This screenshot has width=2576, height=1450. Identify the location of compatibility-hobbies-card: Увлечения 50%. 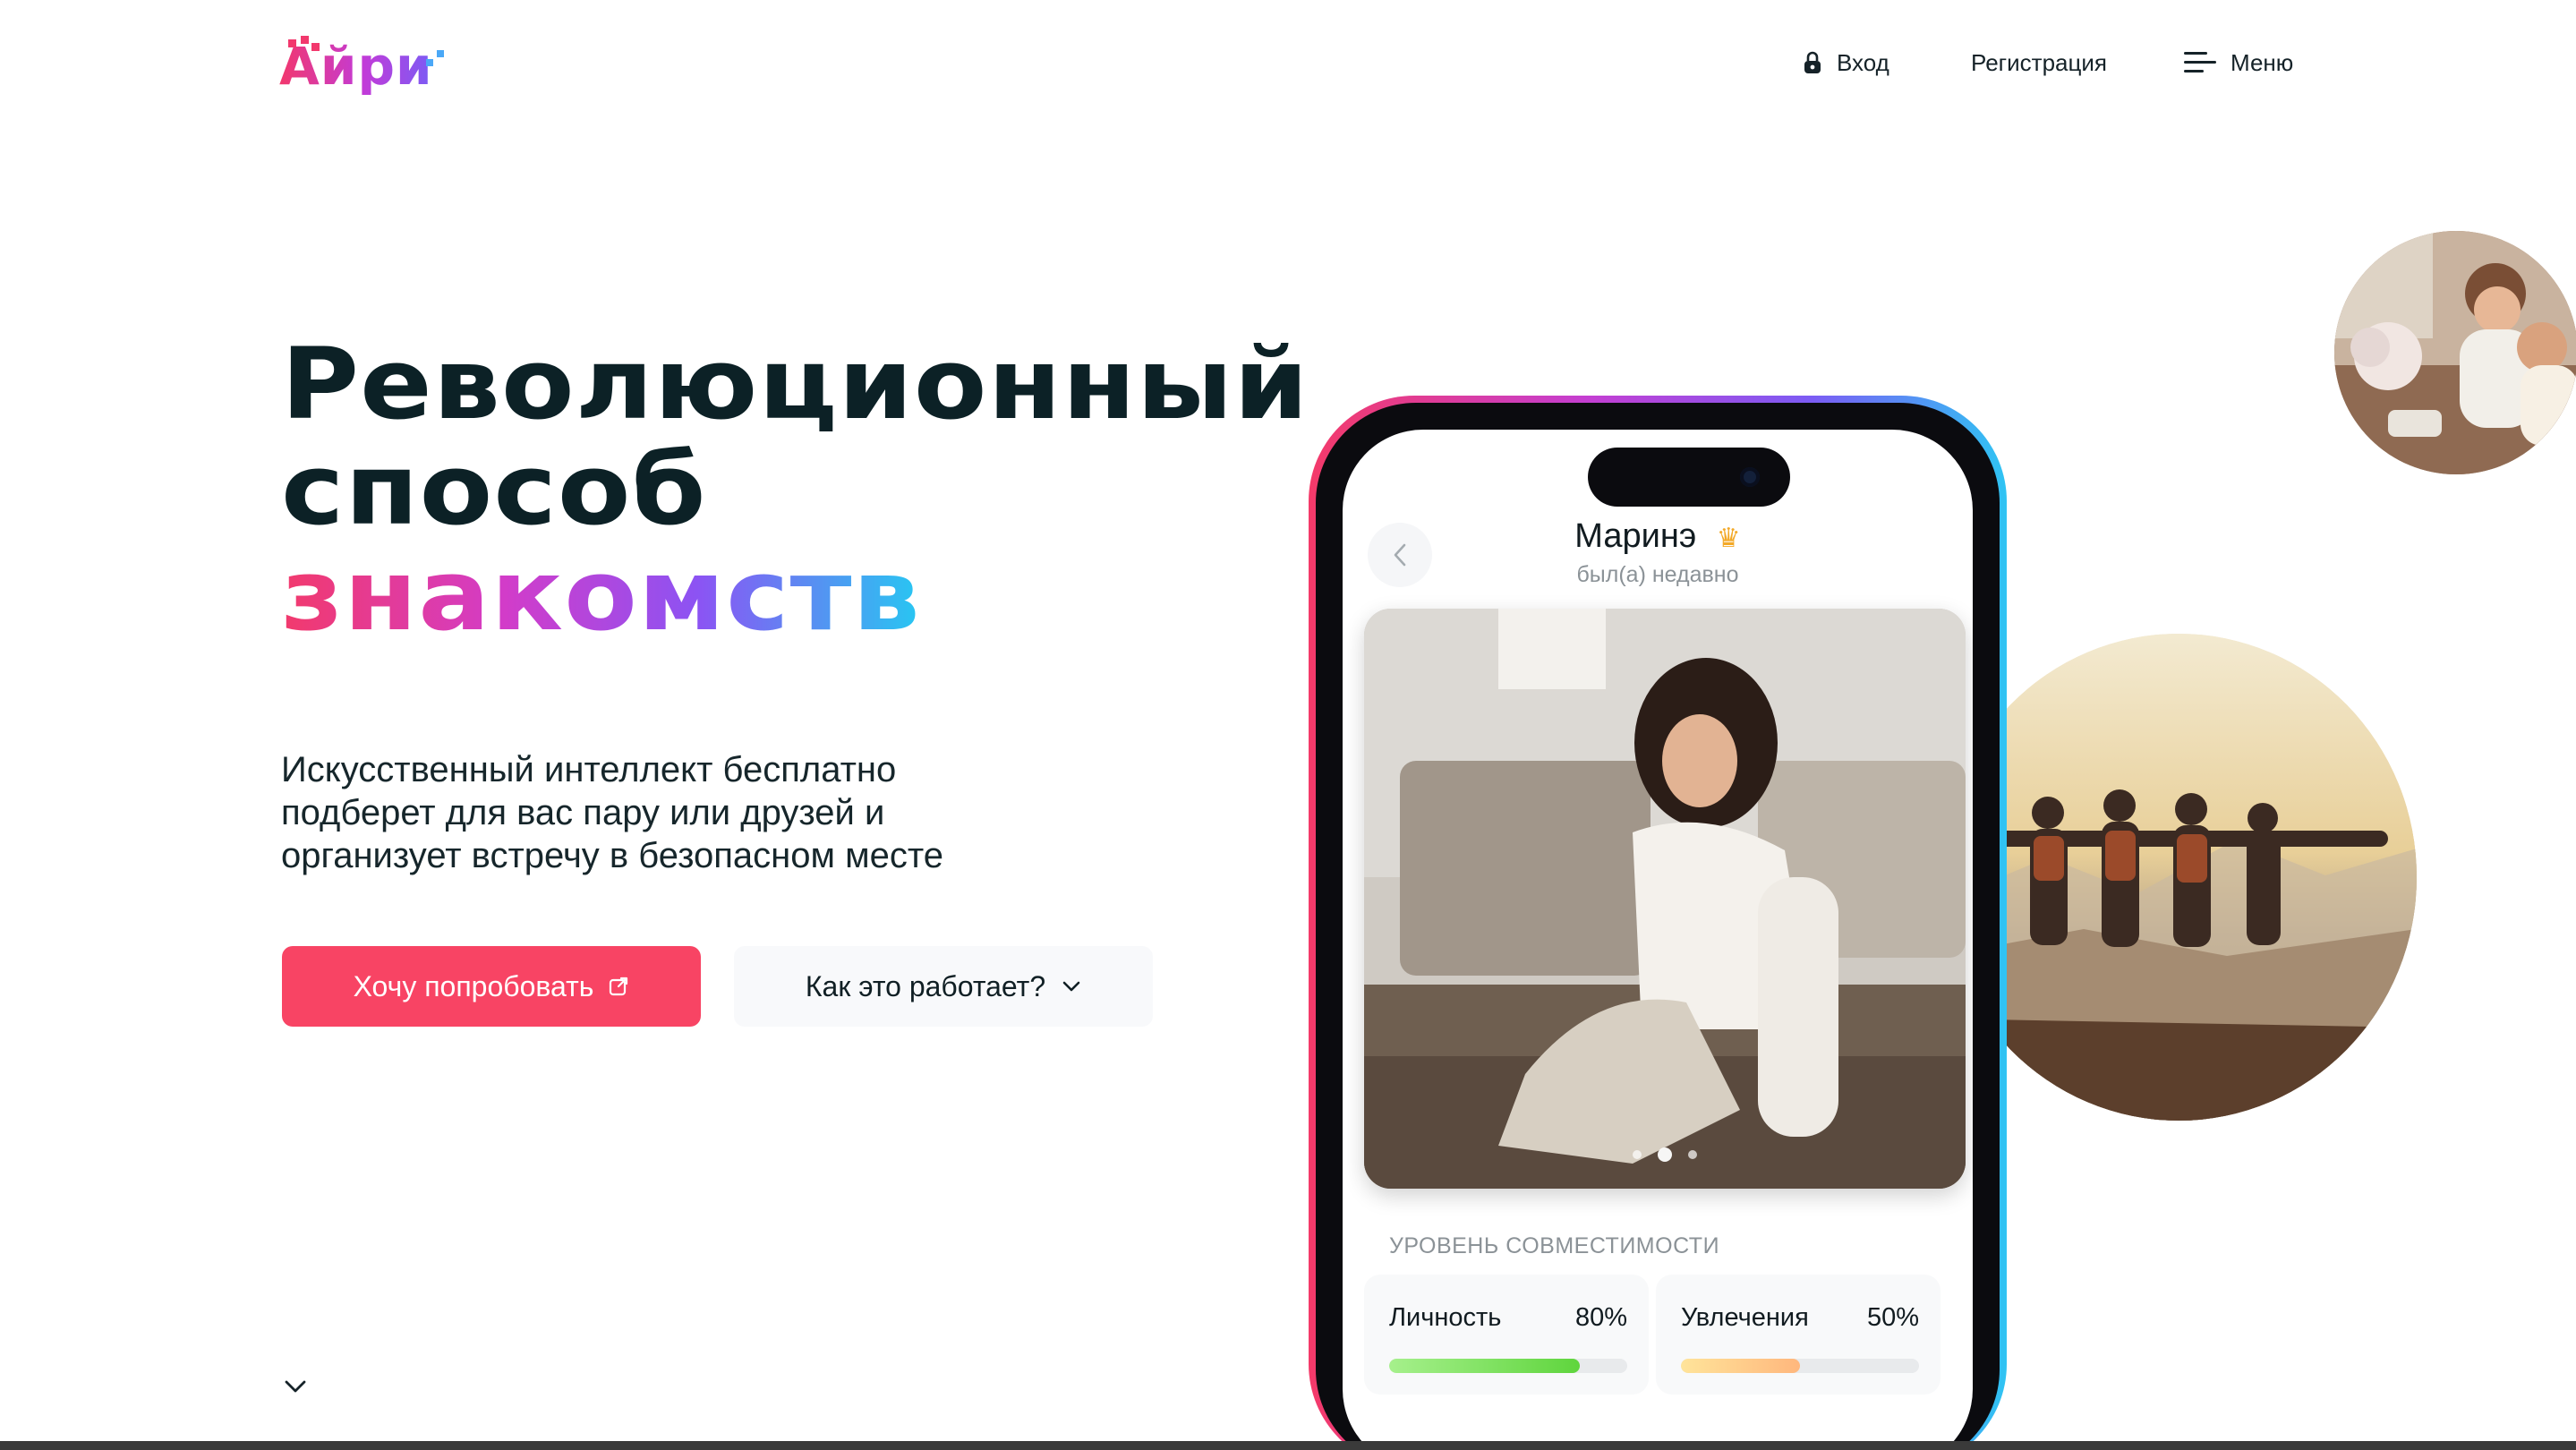
(1798, 1335).